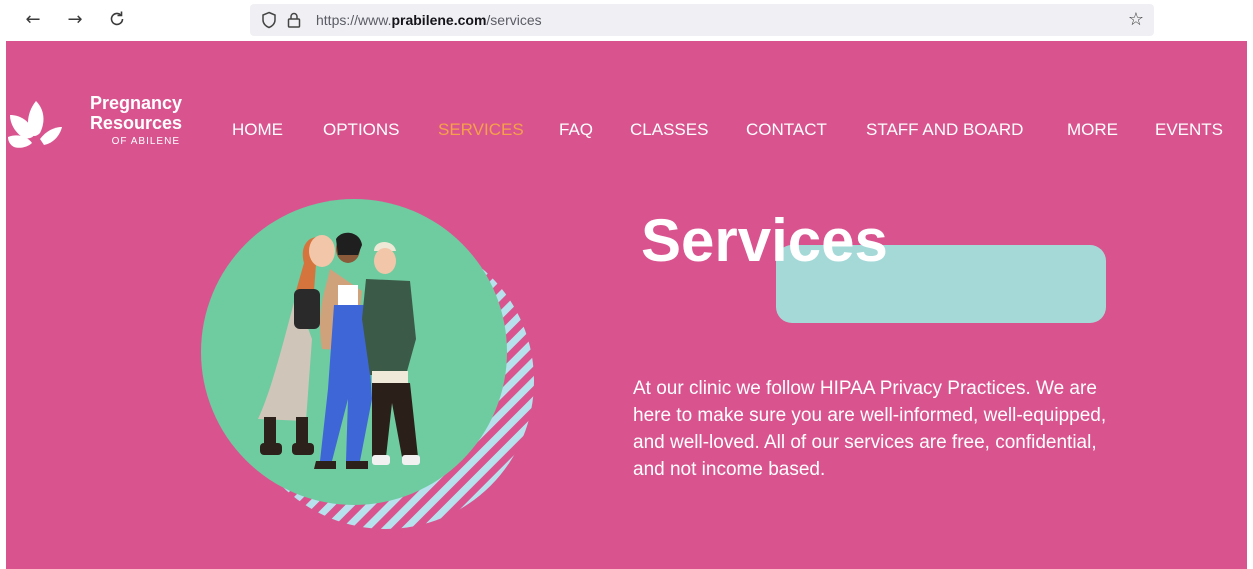 The width and height of the screenshot is (1253, 569). I want to click on url-path: /services, so click(514, 20).